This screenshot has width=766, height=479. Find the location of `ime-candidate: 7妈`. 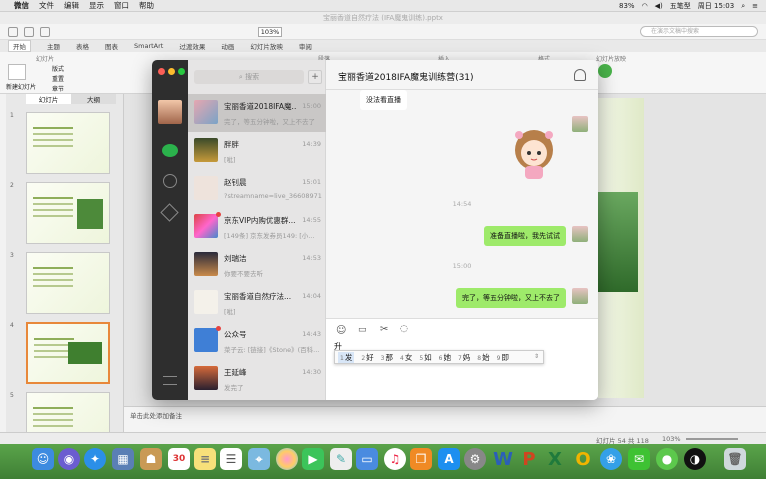

ime-candidate: 7妈 is located at coordinates (464, 357).